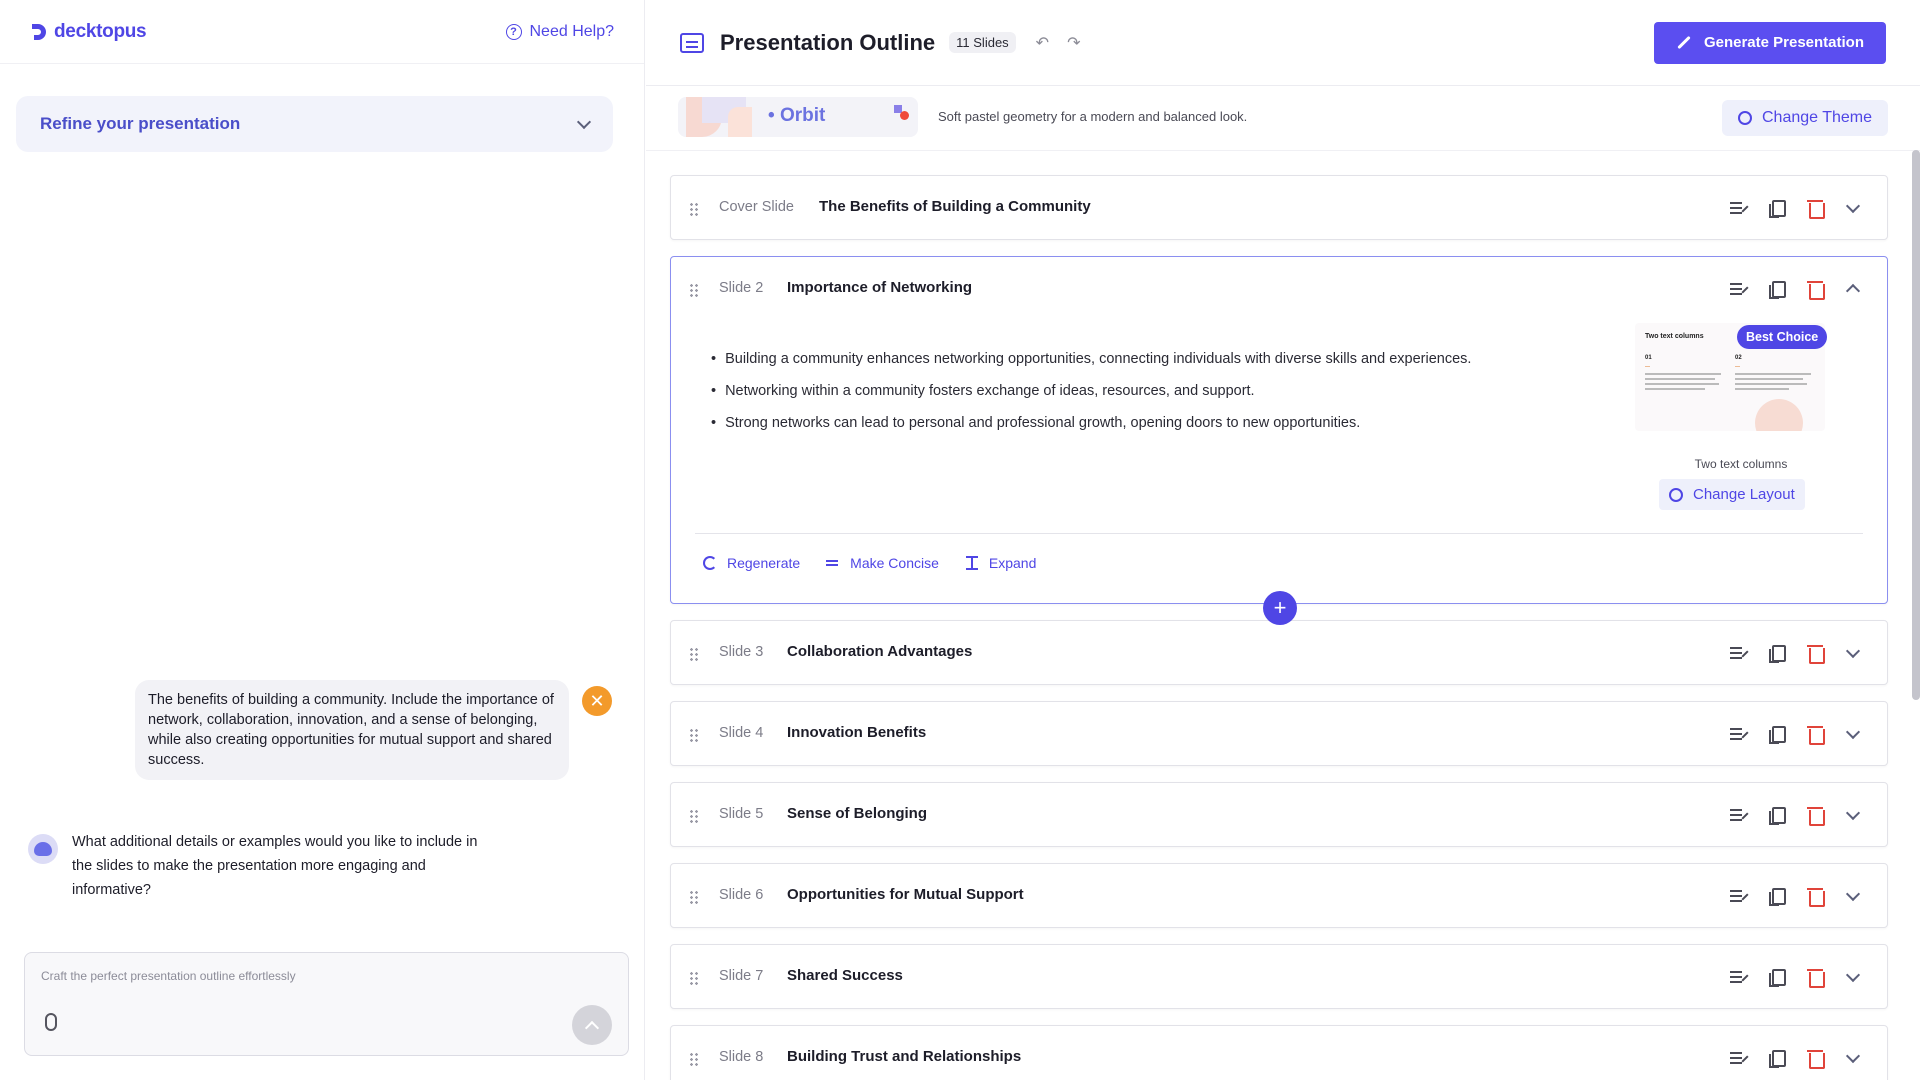  What do you see at coordinates (879, 287) in the screenshot?
I see `slide-title: Importance of Networking` at bounding box center [879, 287].